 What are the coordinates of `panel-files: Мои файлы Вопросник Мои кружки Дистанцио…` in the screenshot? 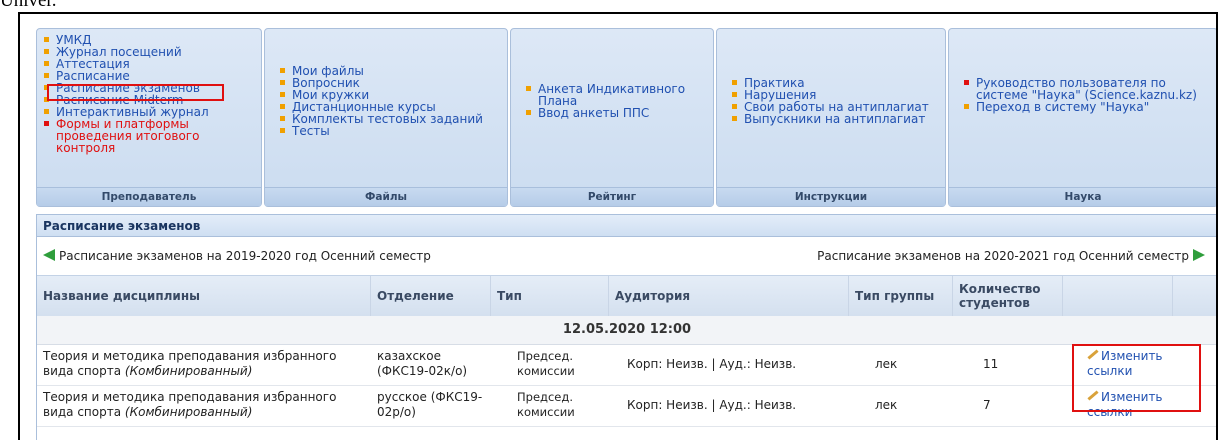 It's located at (386, 117).